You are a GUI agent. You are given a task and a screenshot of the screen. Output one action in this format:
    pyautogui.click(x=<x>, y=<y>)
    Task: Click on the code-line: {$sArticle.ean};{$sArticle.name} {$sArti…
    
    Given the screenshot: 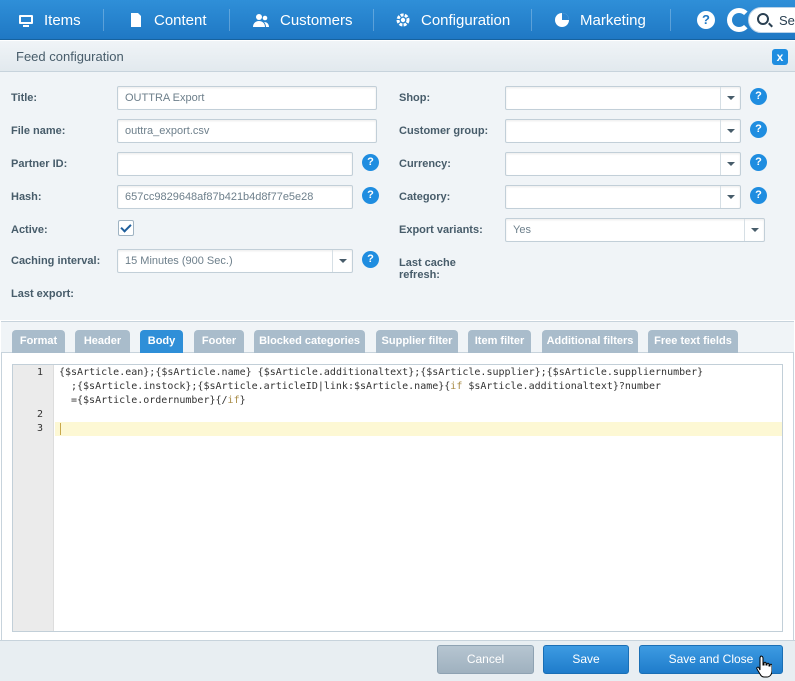 What is the action you would take?
    pyautogui.click(x=381, y=372)
    